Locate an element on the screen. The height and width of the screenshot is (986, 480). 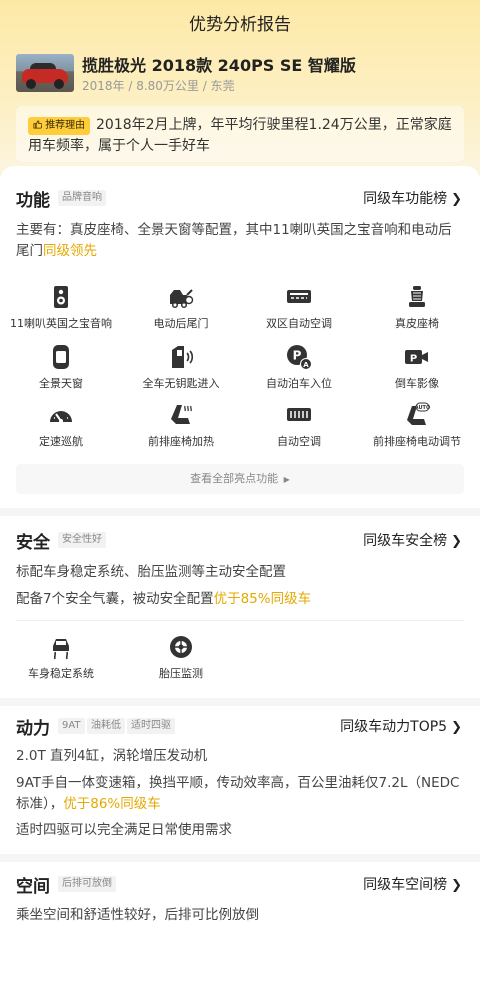
feature-keyless: 全车无钥匙进入 is located at coordinates (181, 367).